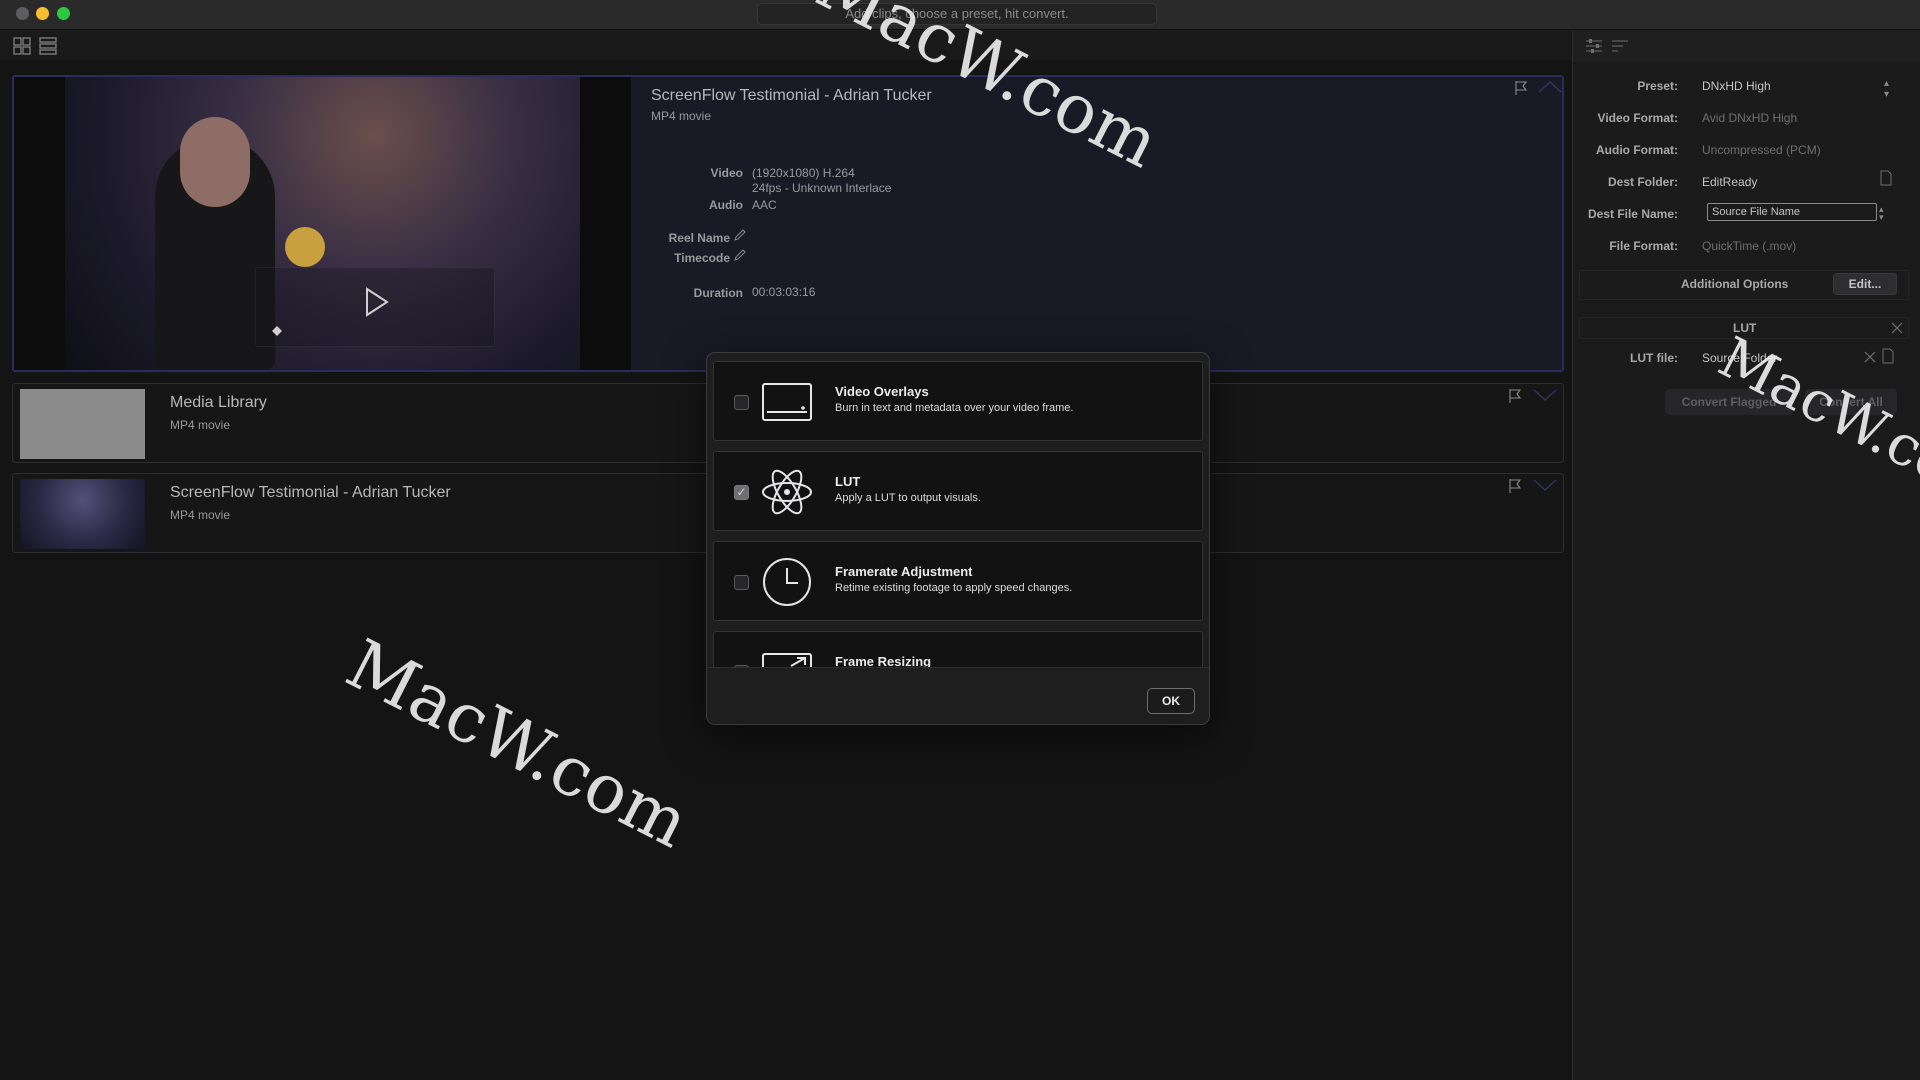  I want to click on file-format-label: File Format:, so click(1643, 246).